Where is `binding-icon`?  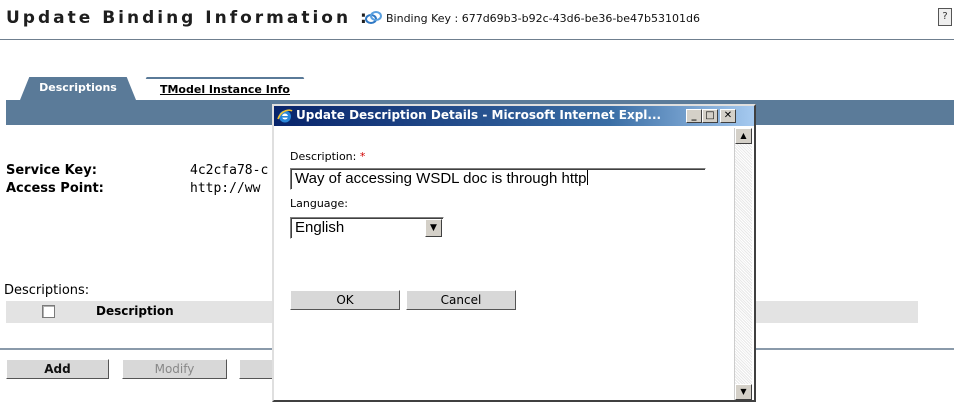
binding-icon is located at coordinates (373, 17).